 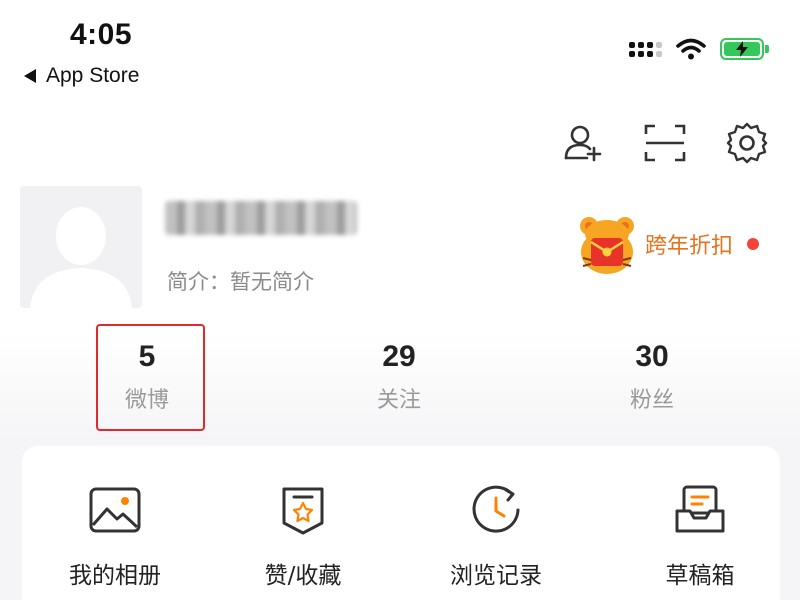 What do you see at coordinates (689, 246) in the screenshot?
I see `promo-label: 跨年折扣` at bounding box center [689, 246].